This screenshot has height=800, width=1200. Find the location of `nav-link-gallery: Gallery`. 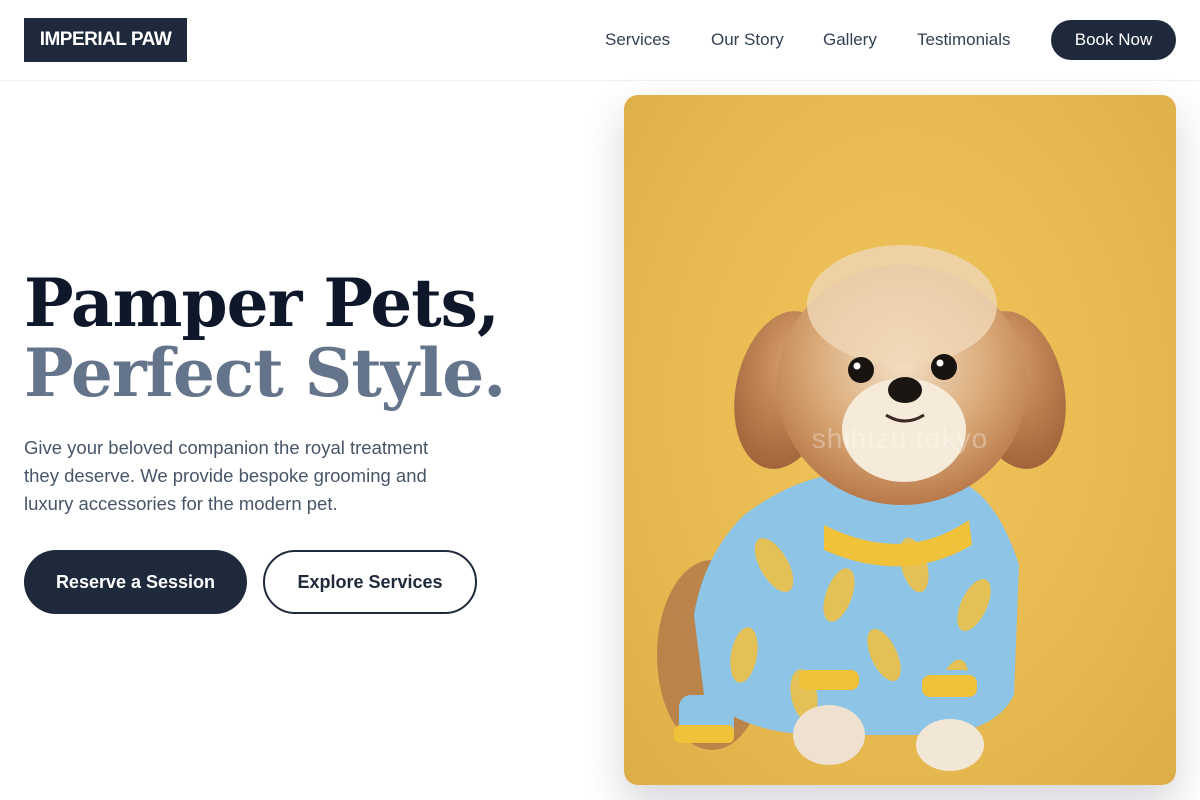

nav-link-gallery: Gallery is located at coordinates (850, 40).